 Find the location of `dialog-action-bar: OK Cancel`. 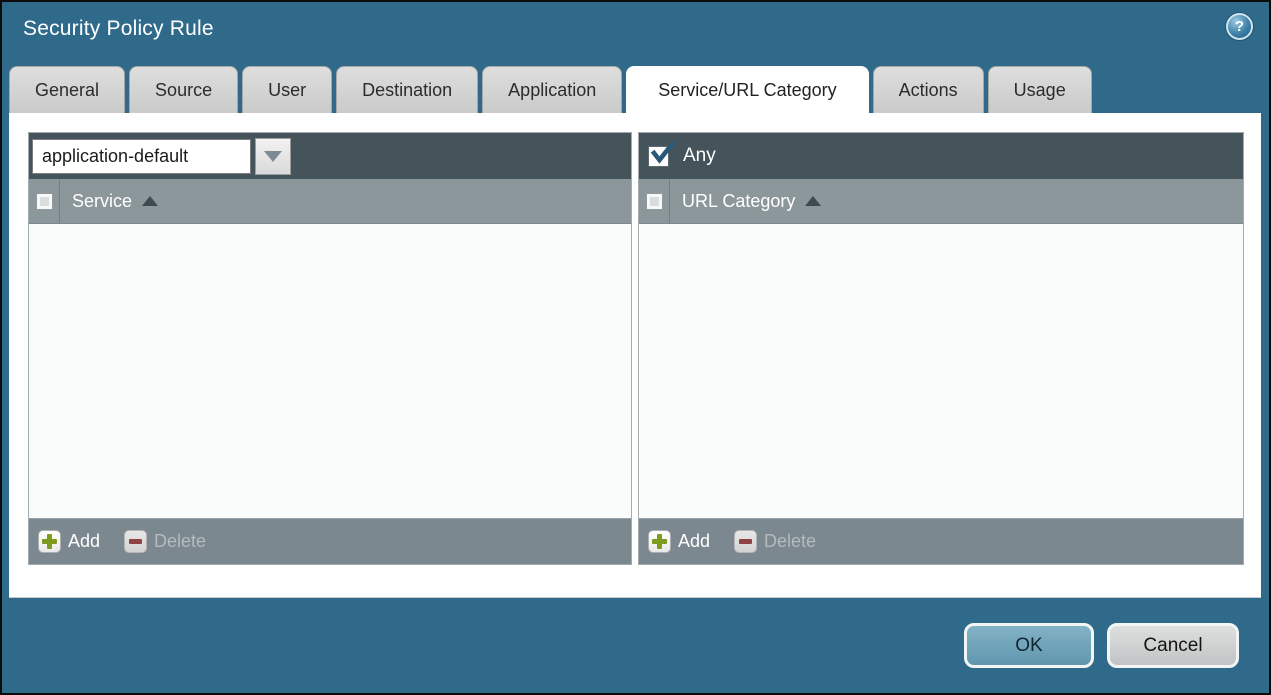

dialog-action-bar: OK Cancel is located at coordinates (1101, 645).